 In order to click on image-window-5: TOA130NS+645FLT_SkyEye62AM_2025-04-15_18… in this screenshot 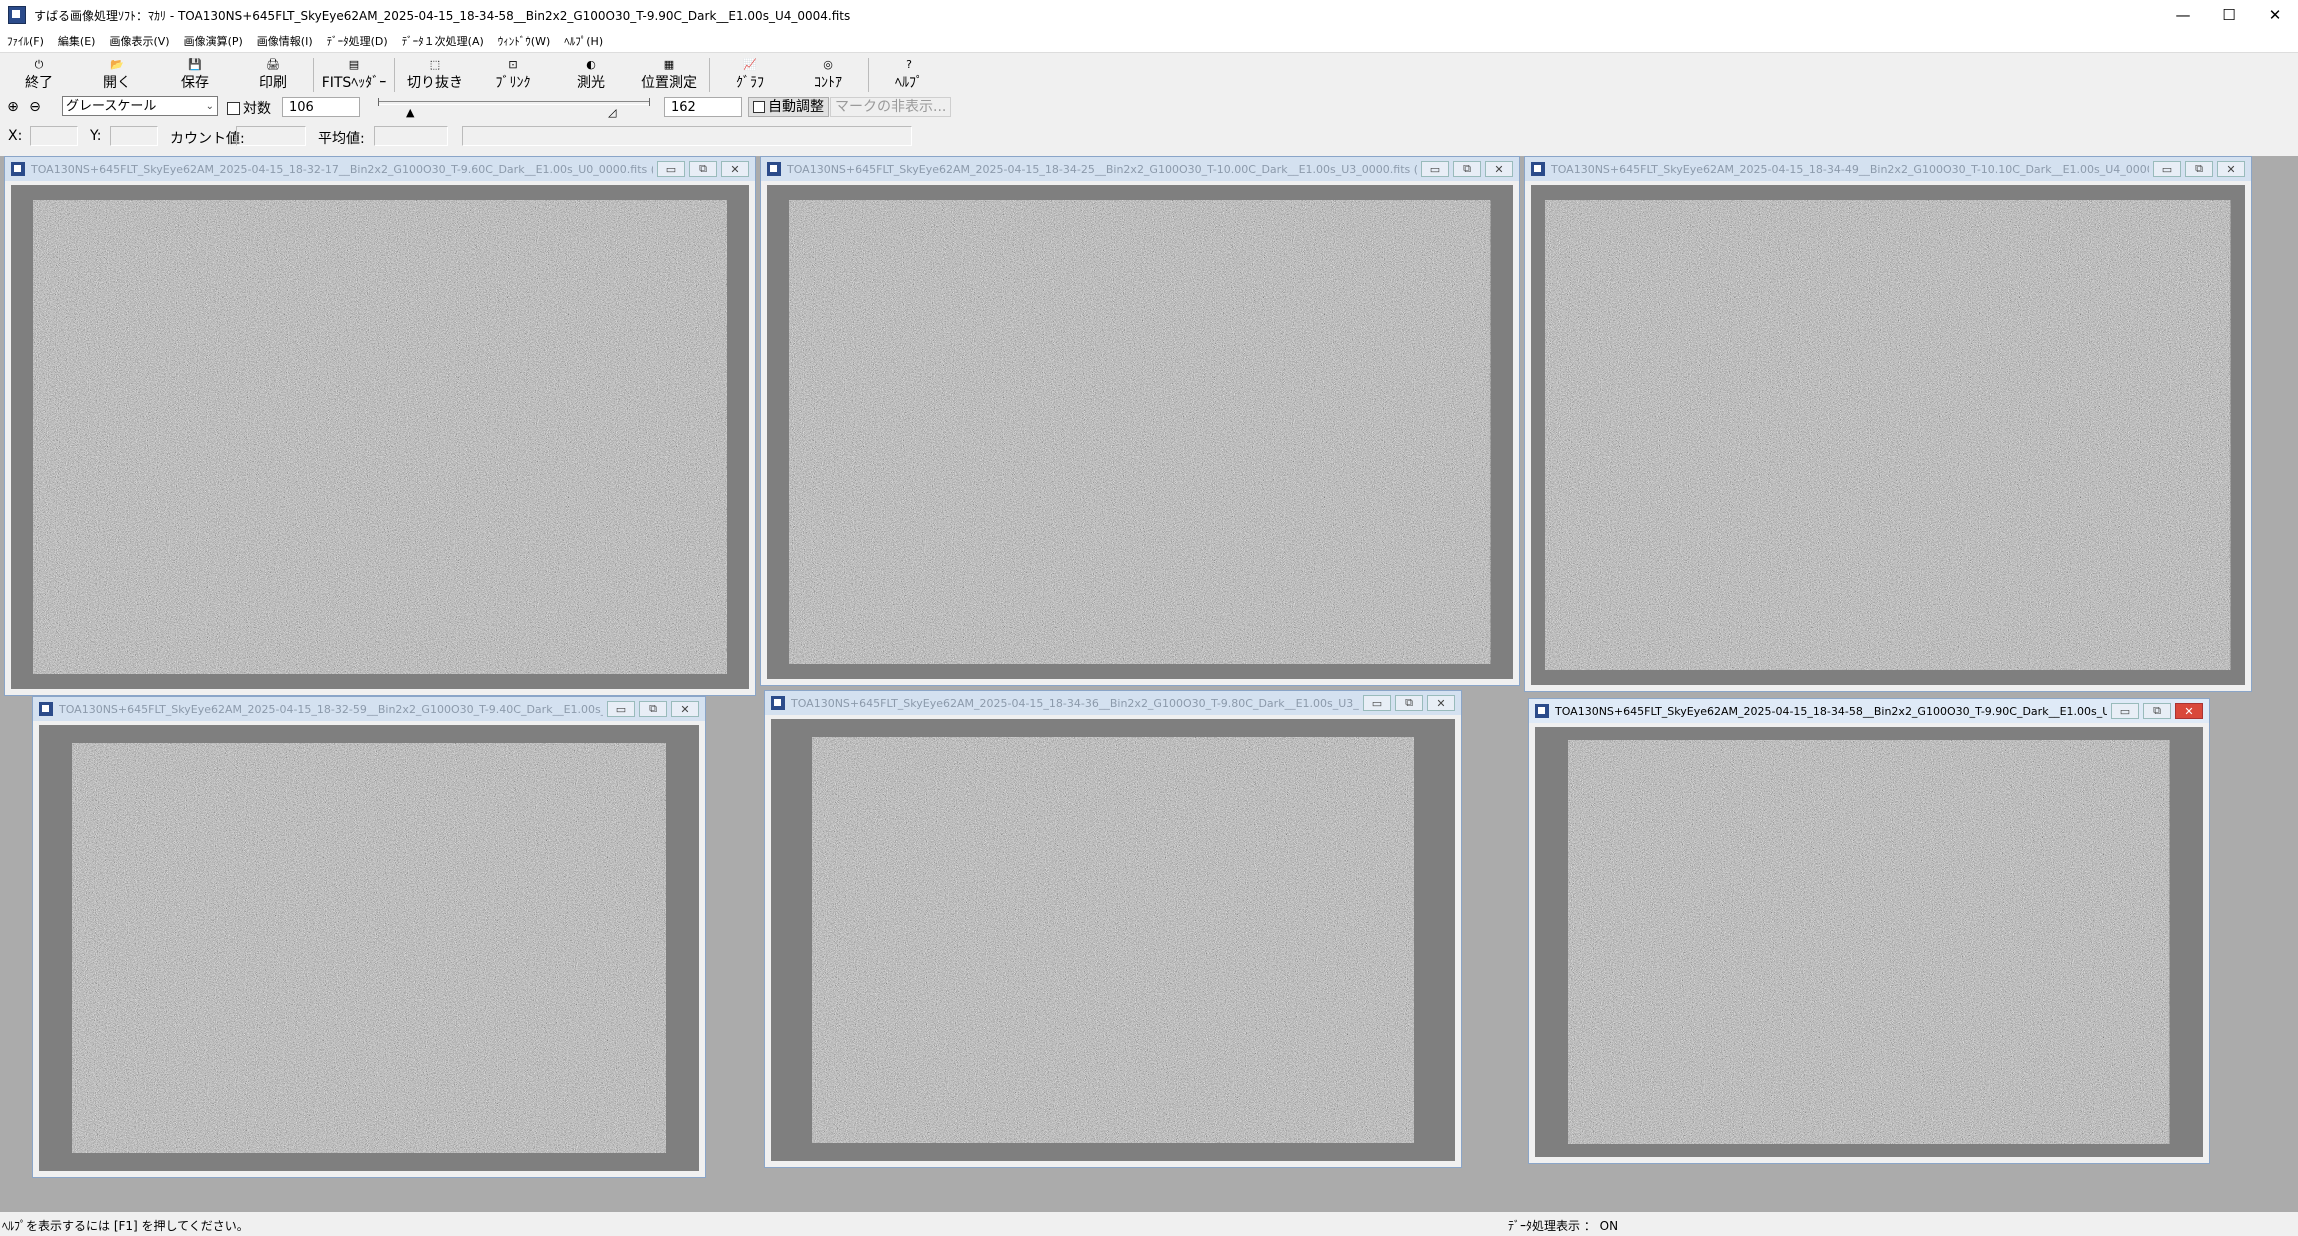, I will do `click(1113, 929)`.